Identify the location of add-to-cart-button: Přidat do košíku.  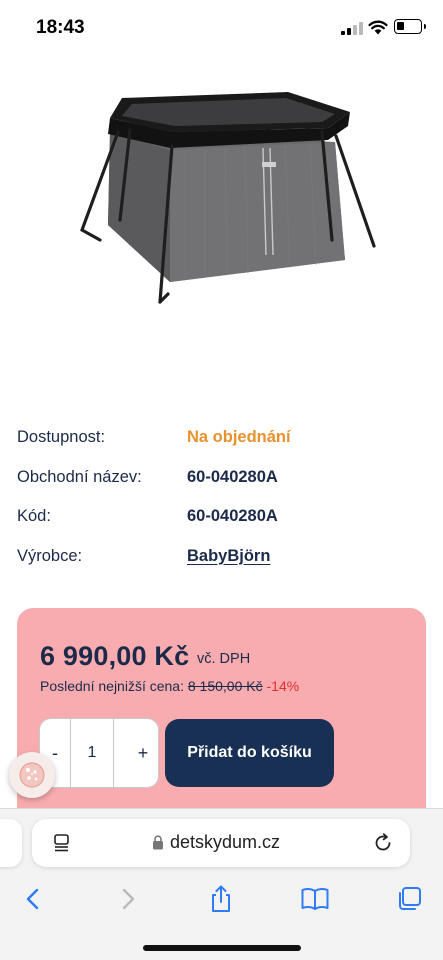
(249, 753).